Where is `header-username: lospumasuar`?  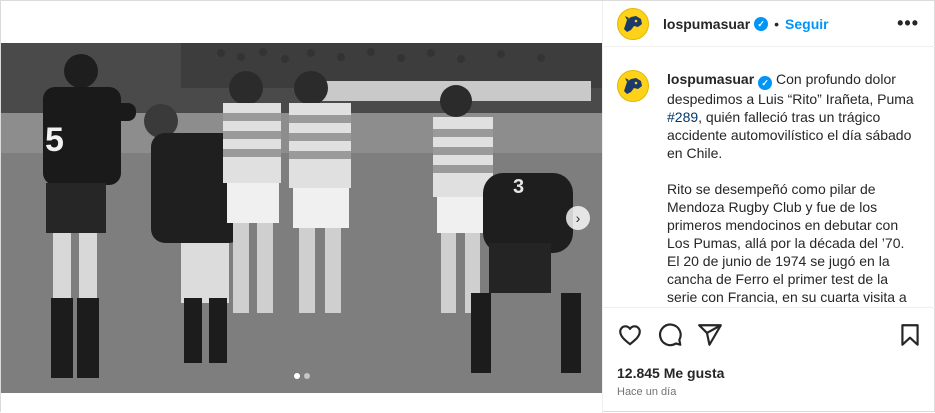
header-username: lospumasuar is located at coordinates (706, 24).